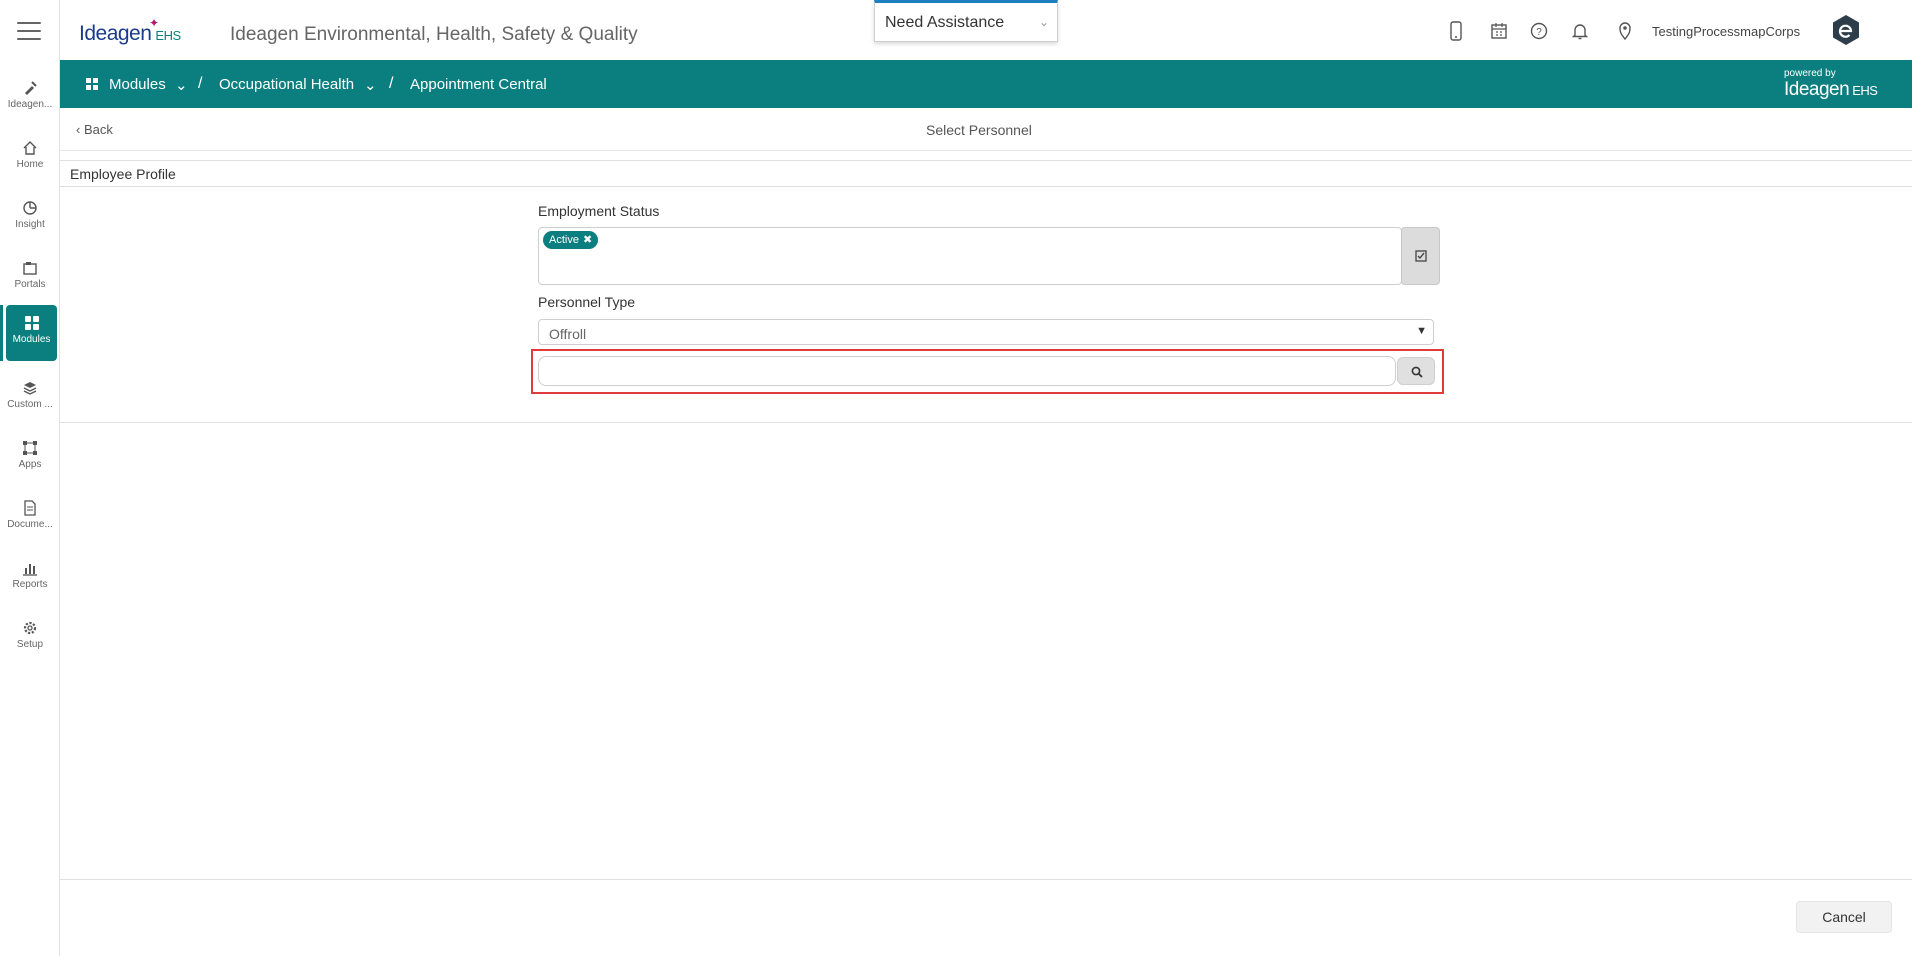  What do you see at coordinates (31, 333) in the screenshot?
I see `rail-item-modules: Modules` at bounding box center [31, 333].